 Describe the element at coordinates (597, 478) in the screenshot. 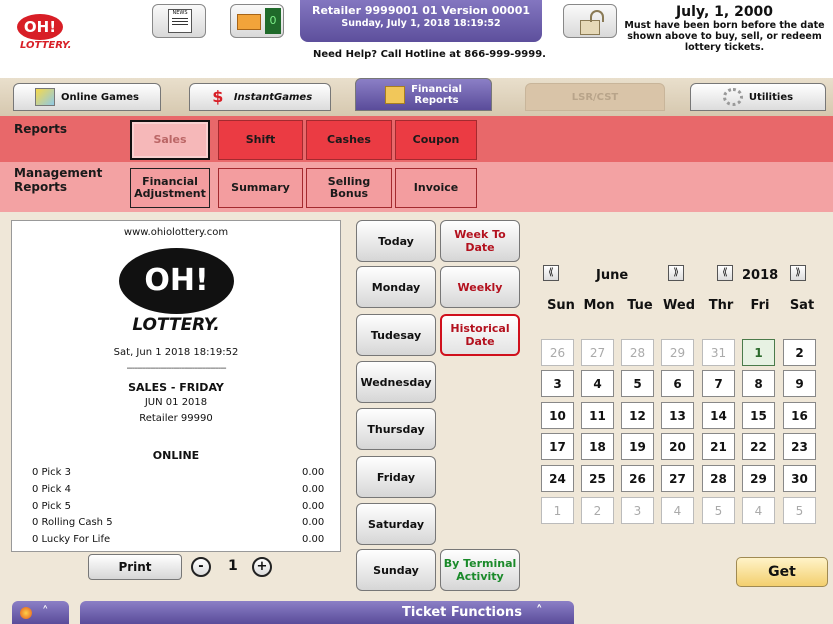

I see `calendar-day: 25` at that location.